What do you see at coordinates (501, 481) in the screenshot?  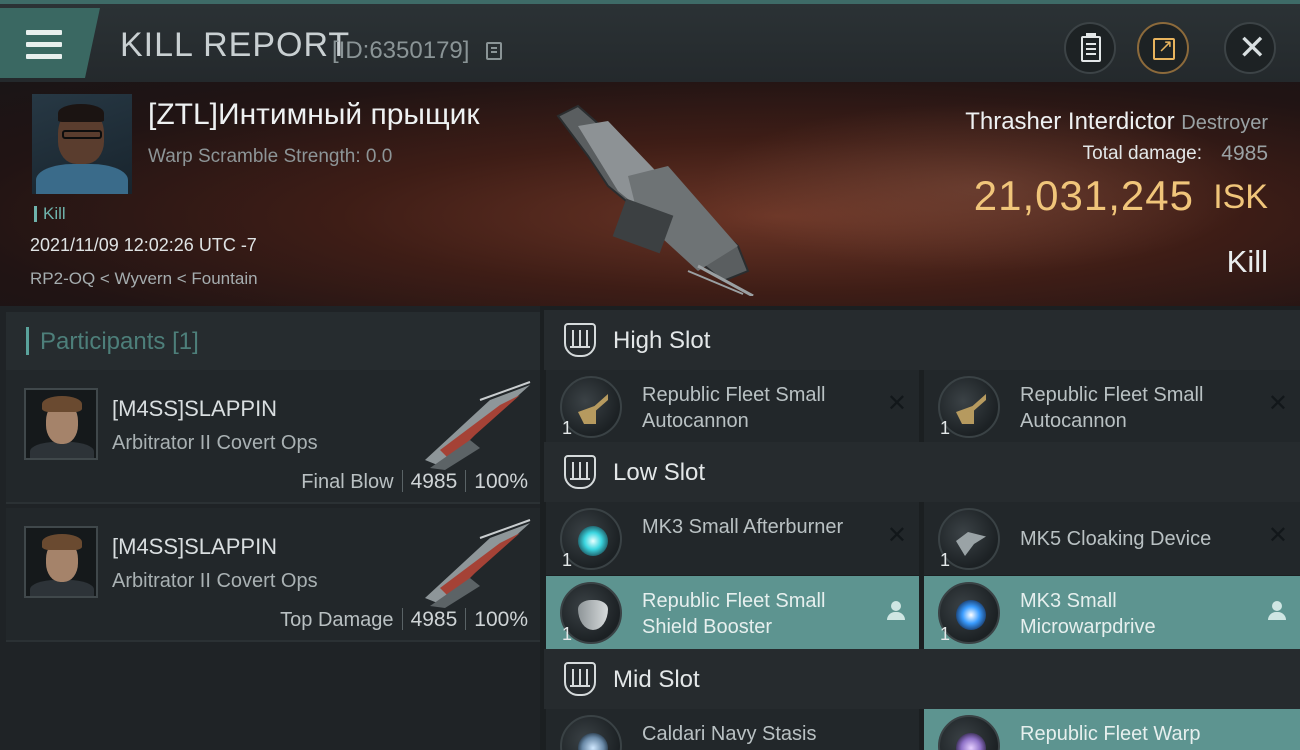 I see `participant-percent: 100%` at bounding box center [501, 481].